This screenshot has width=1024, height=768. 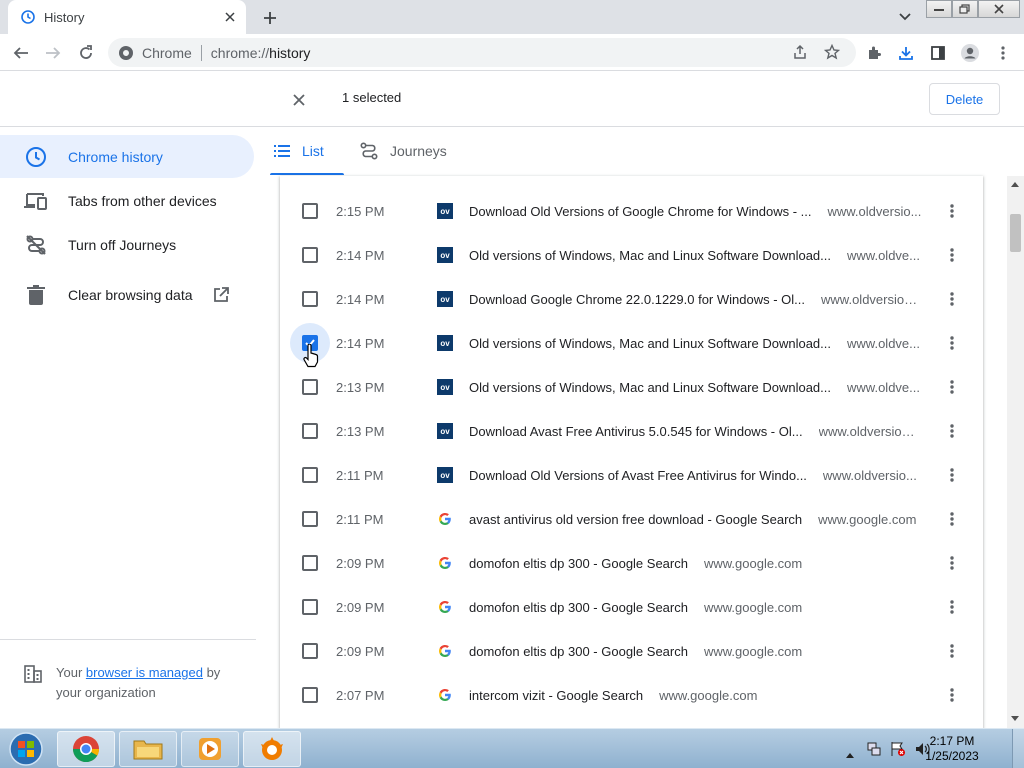 What do you see at coordinates (874, 751) in the screenshot?
I see `network-icon` at bounding box center [874, 751].